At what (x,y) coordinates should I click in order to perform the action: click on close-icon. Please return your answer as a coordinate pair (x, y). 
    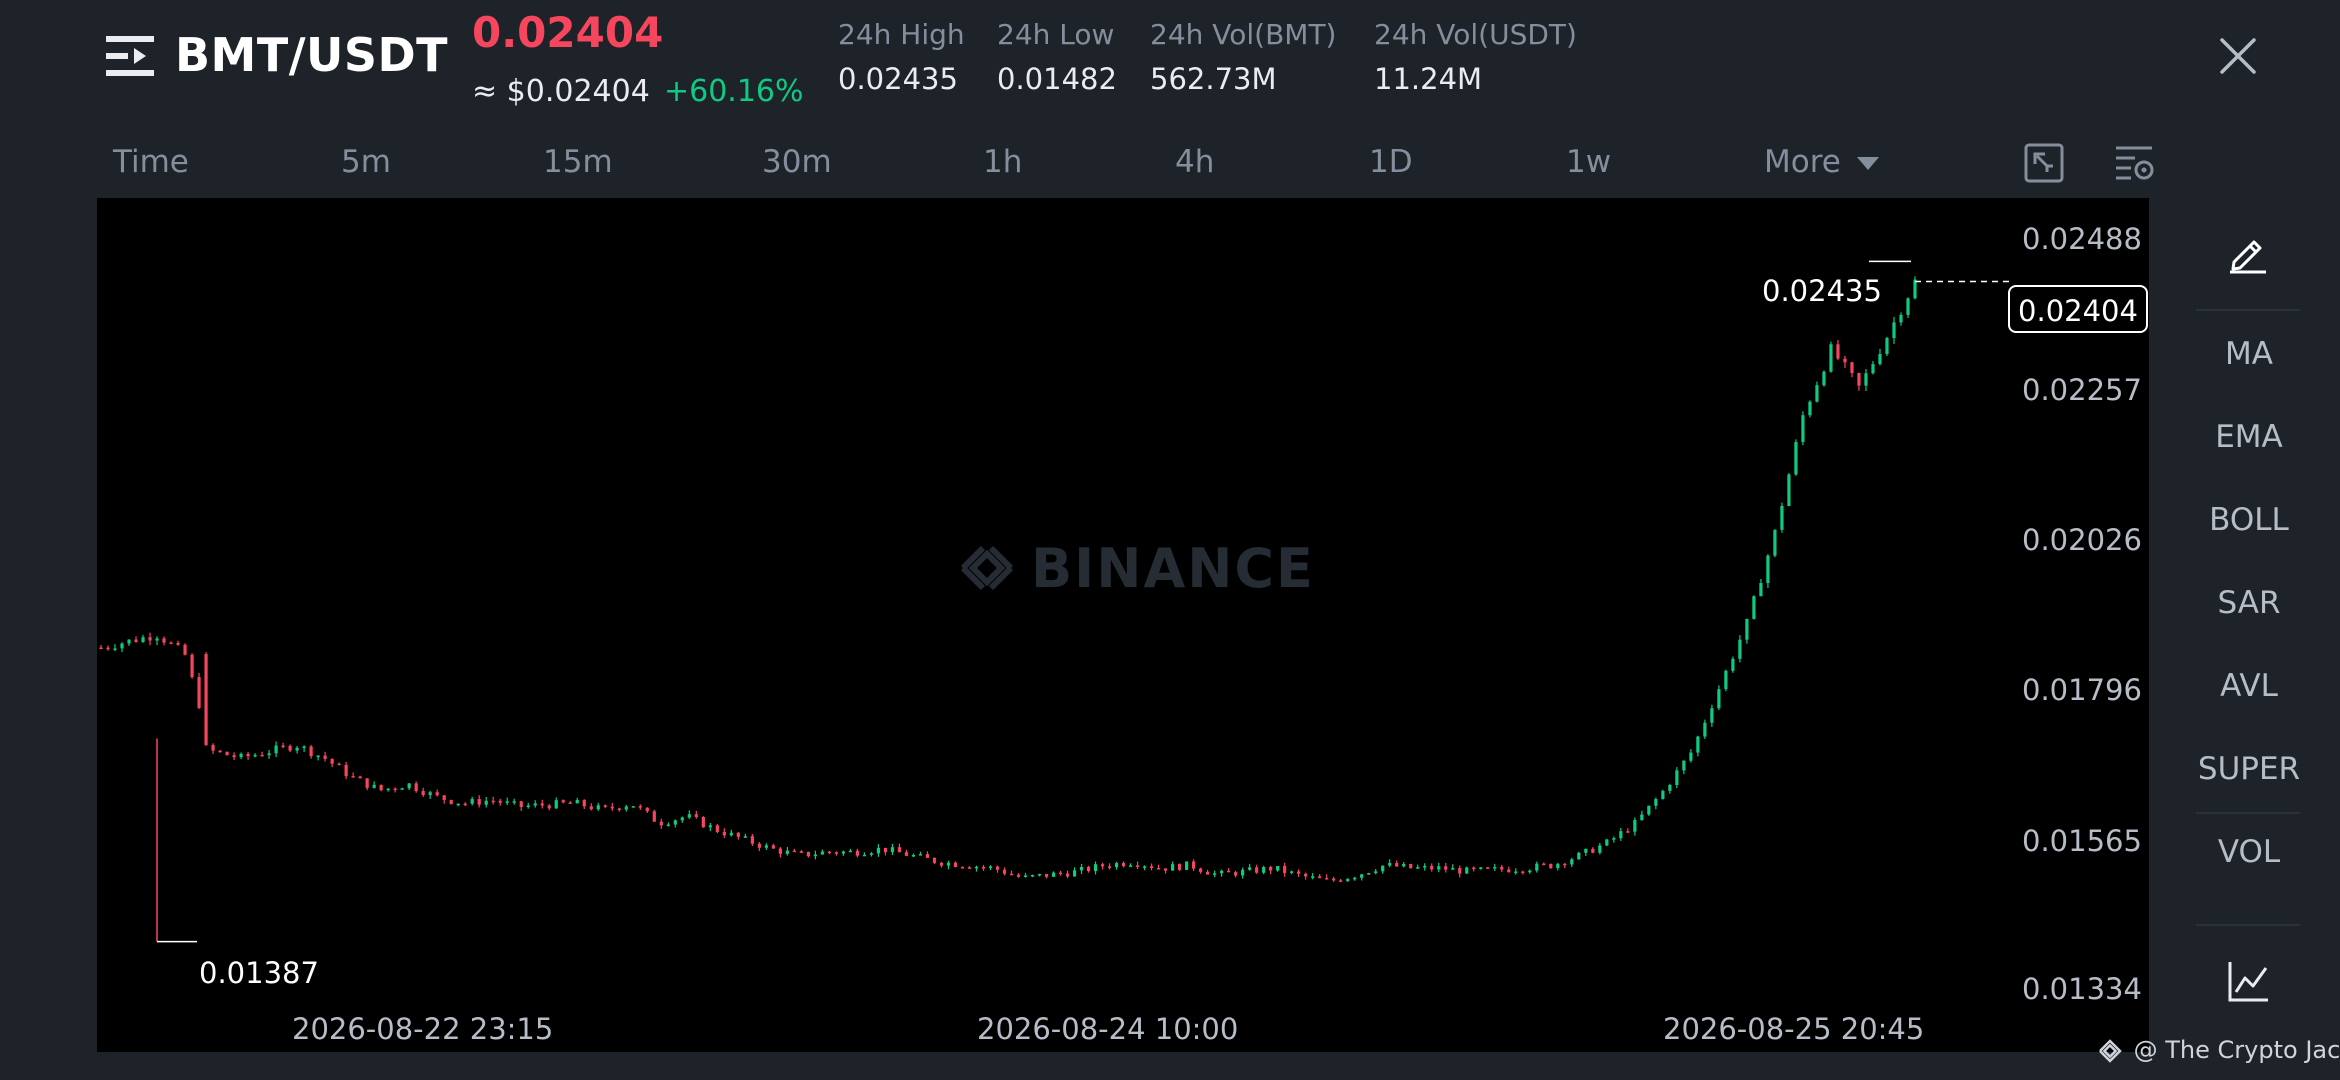
    Looking at the image, I should click on (2238, 56).